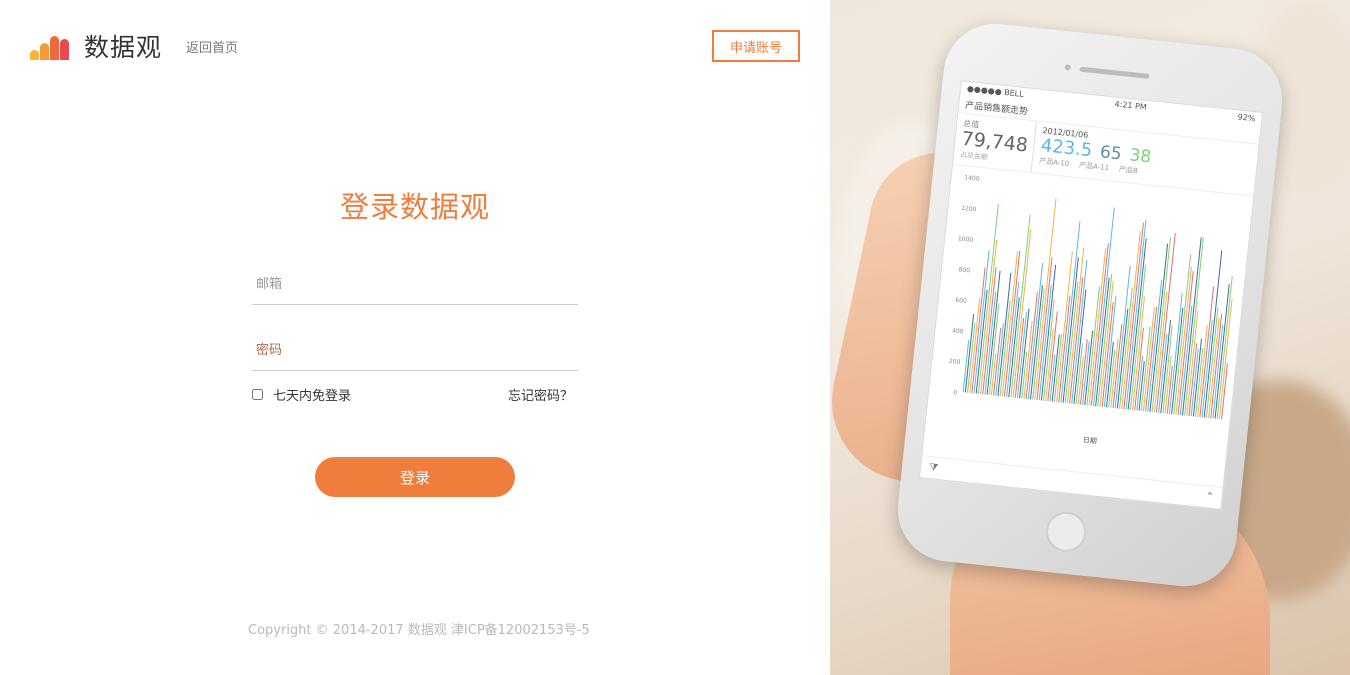 The width and height of the screenshot is (1350, 675). I want to click on y-tick-label: 600, so click(961, 301).